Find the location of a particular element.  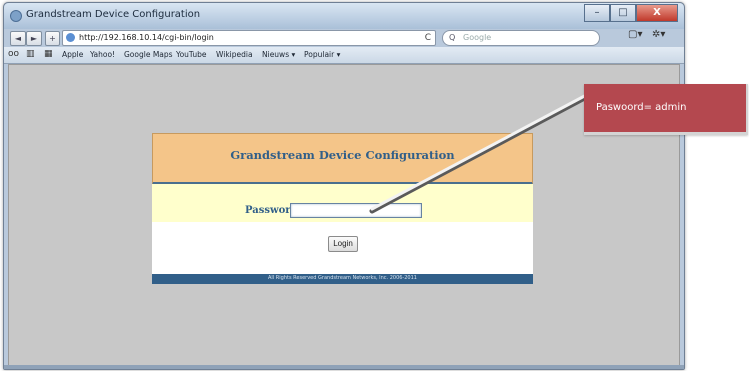

callout-pointer-line is located at coordinates (482, 150).